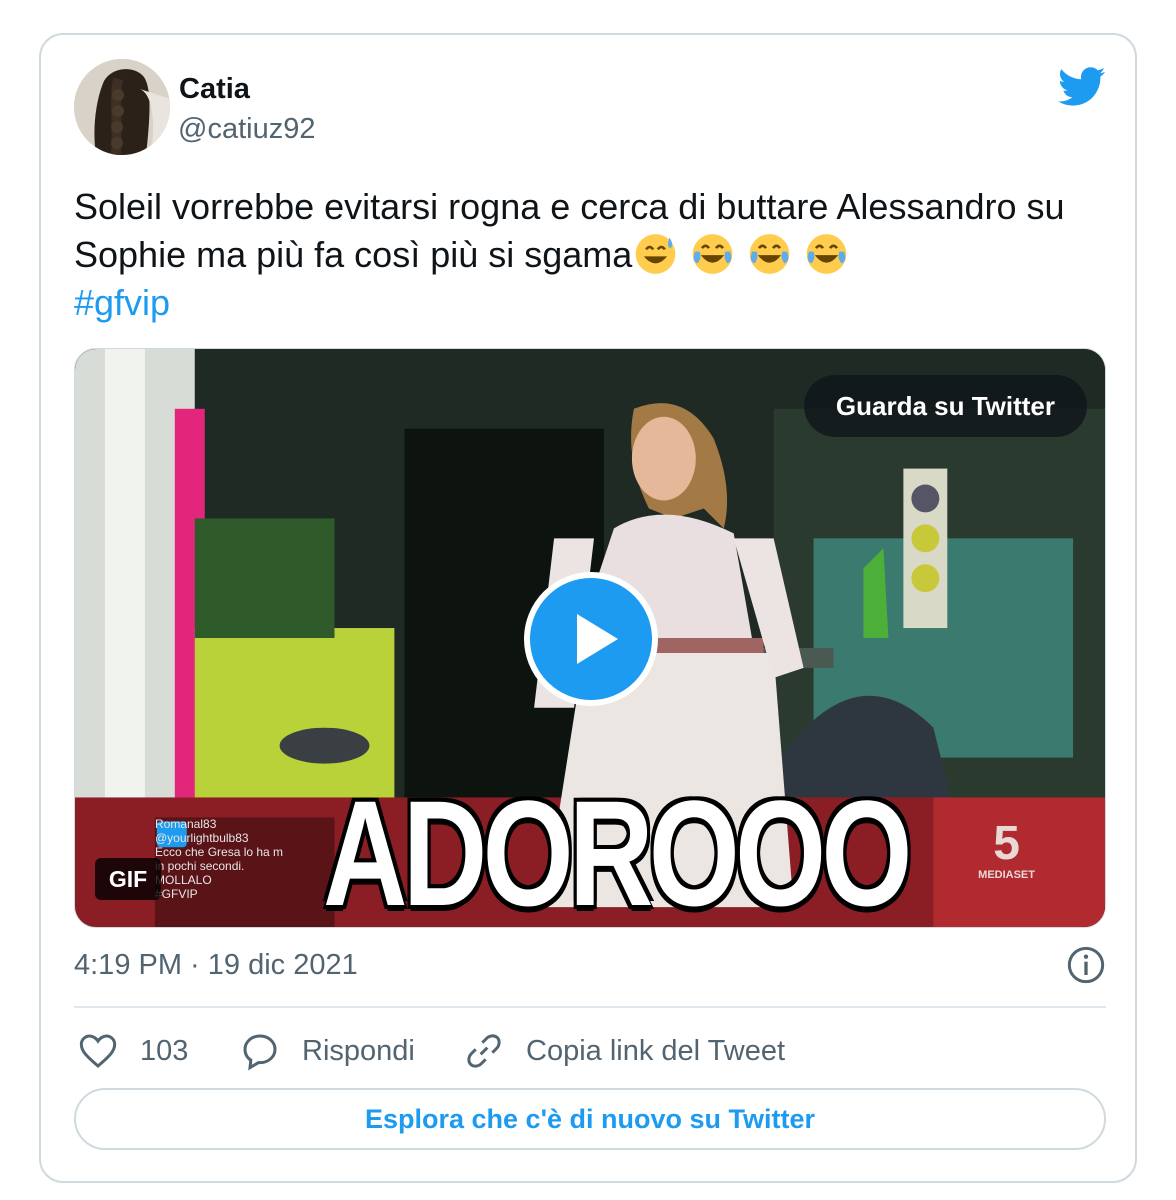 The width and height of the screenshot is (1176, 1200). Describe the element at coordinates (1082, 87) in the screenshot. I see `twitter-bird-icon` at that location.